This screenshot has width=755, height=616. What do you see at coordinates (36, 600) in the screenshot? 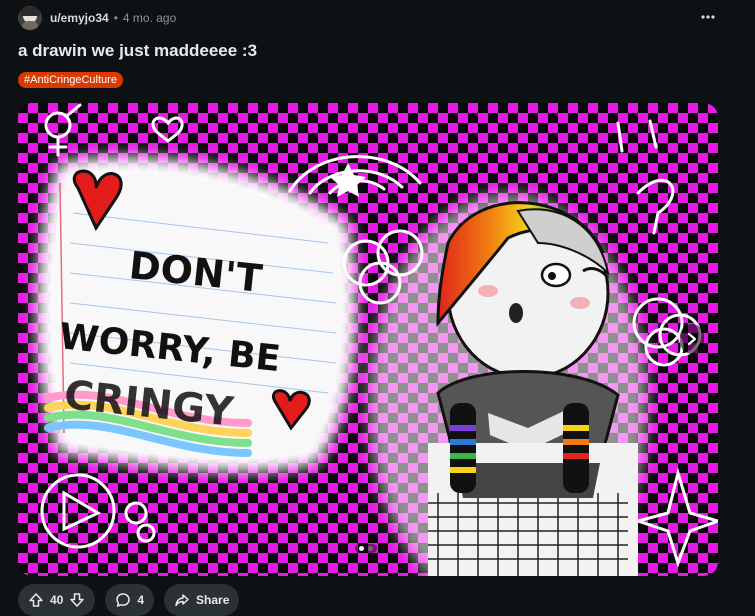
I see `arrow-up-icon` at bounding box center [36, 600].